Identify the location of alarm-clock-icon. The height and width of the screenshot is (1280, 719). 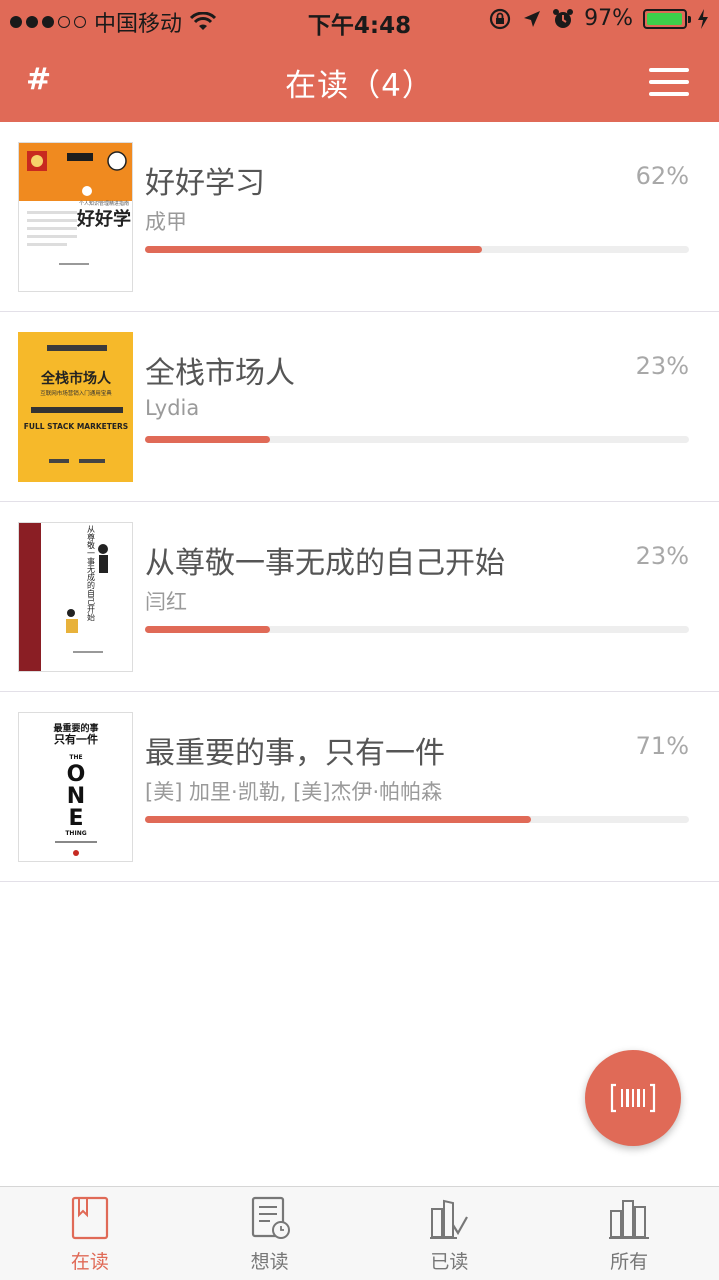
(563, 18).